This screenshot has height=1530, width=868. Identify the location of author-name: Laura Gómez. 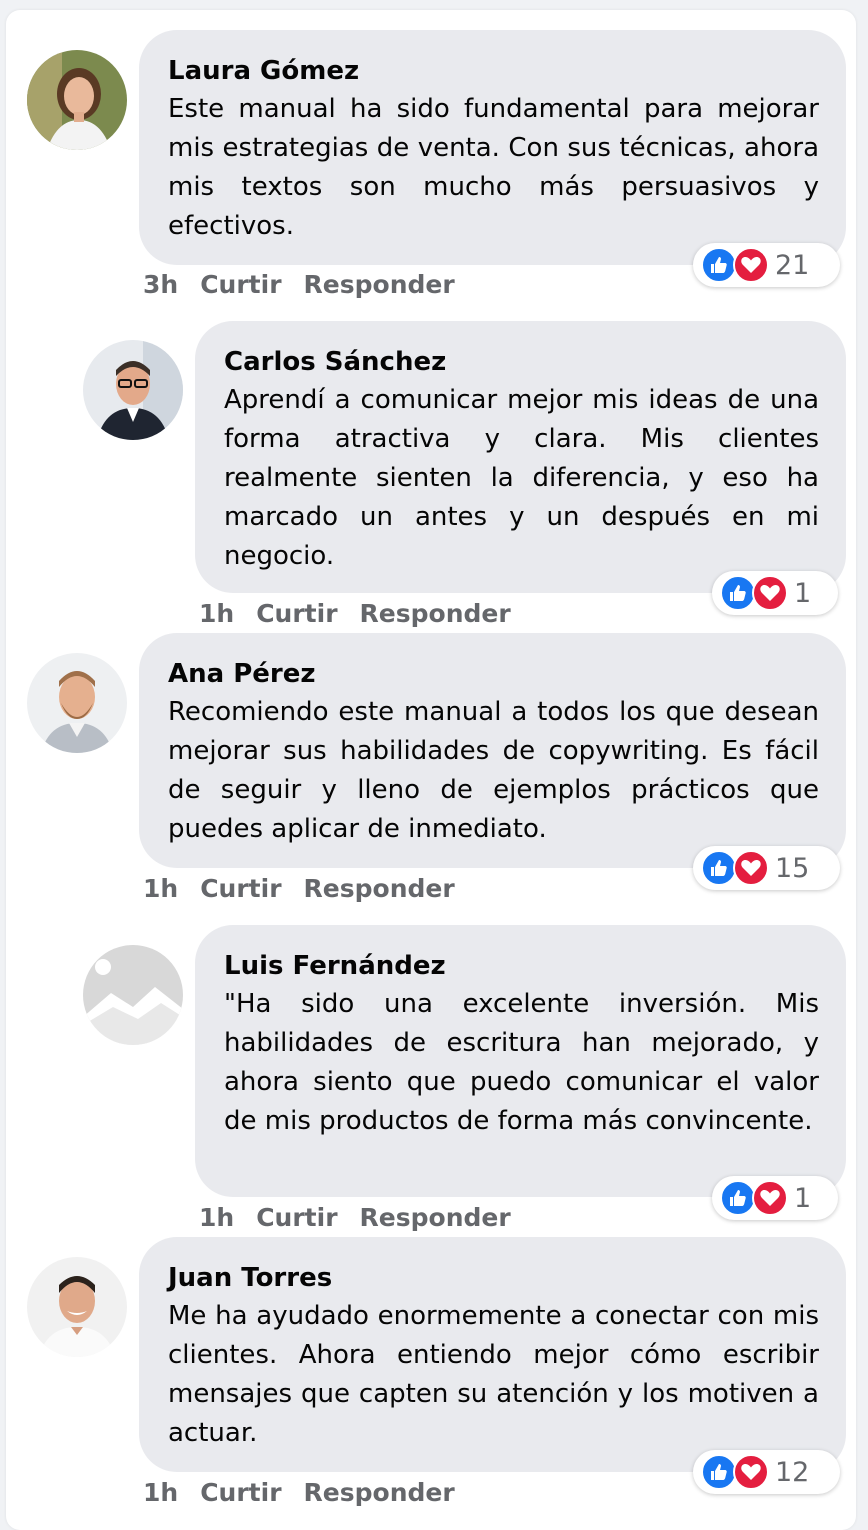
(493, 71).